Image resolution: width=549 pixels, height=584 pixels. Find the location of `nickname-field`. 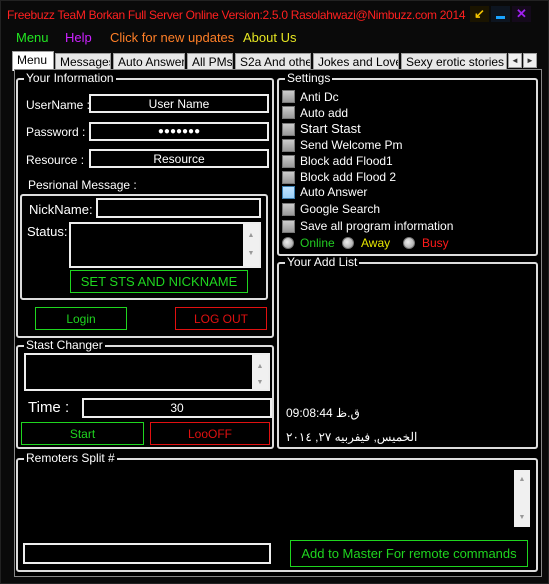

nickname-field is located at coordinates (178, 208).